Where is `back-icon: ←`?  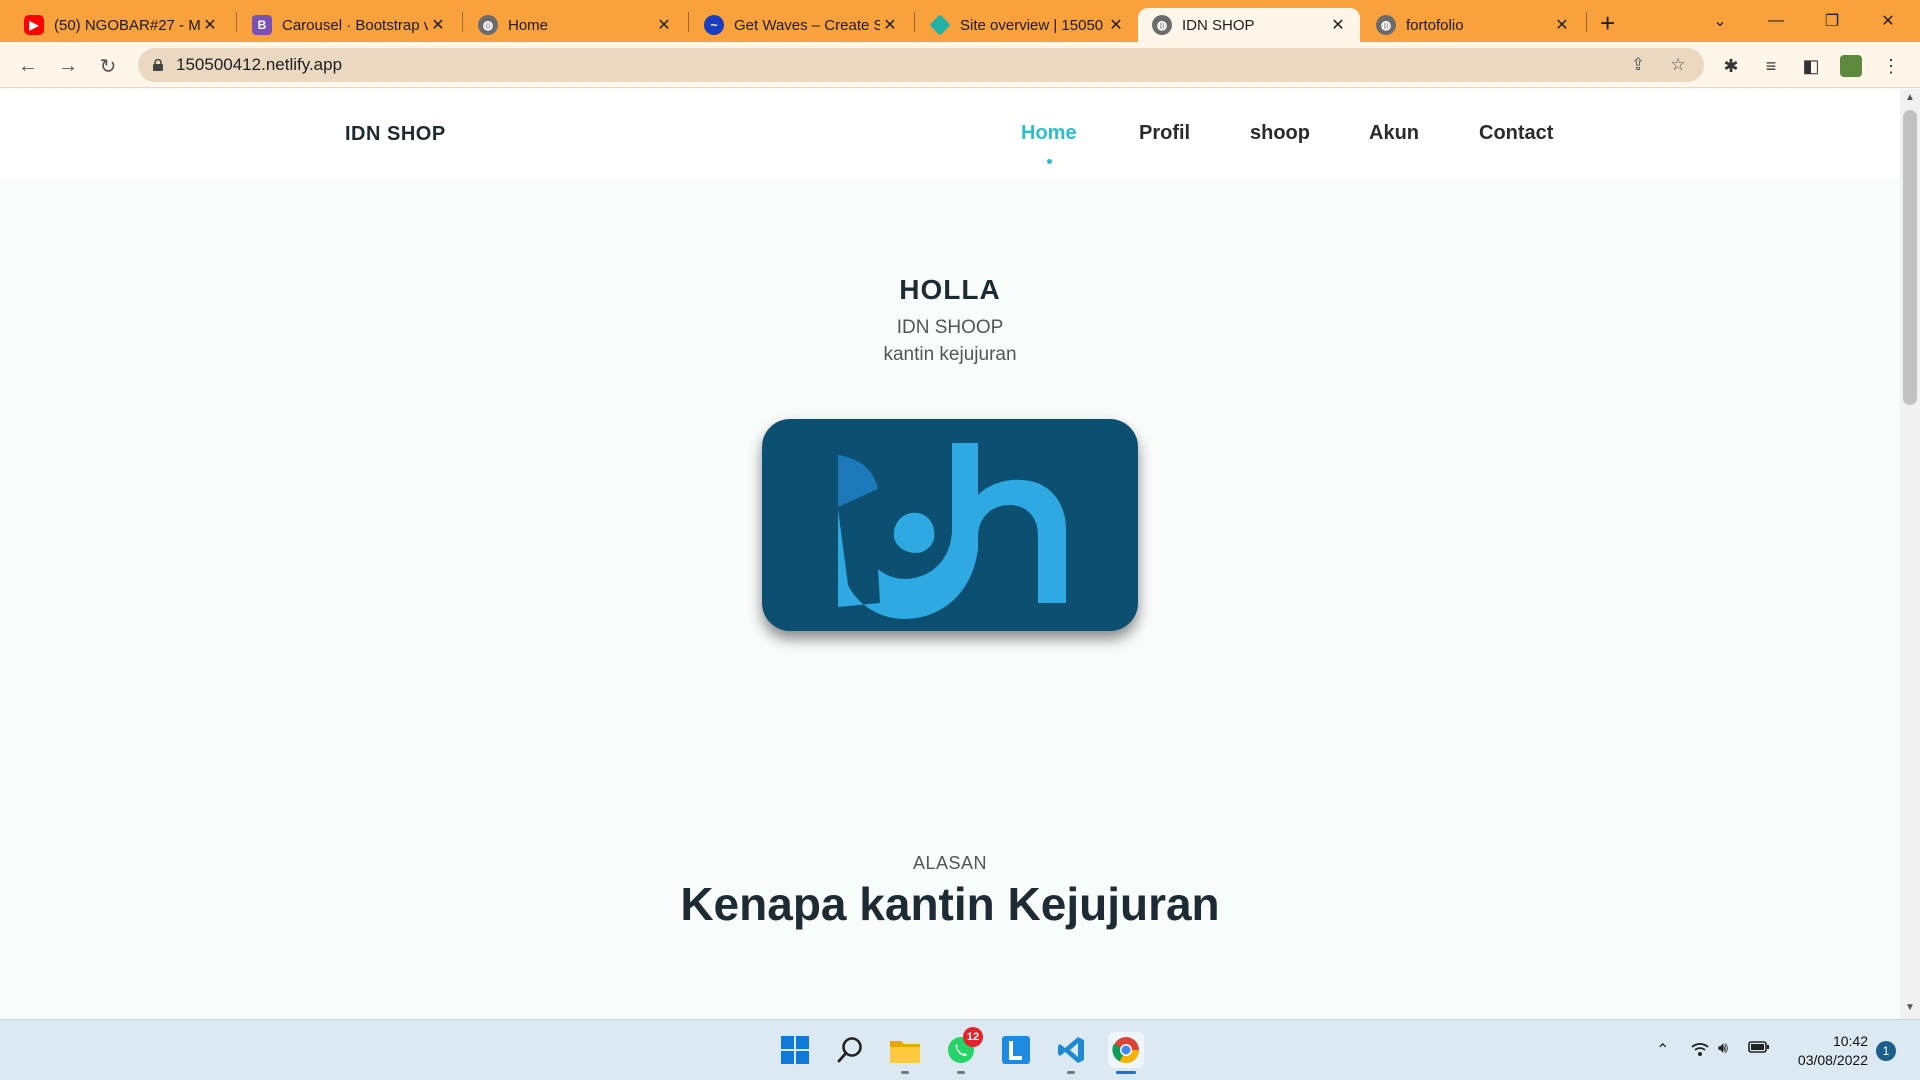
back-icon: ← is located at coordinates (28, 66).